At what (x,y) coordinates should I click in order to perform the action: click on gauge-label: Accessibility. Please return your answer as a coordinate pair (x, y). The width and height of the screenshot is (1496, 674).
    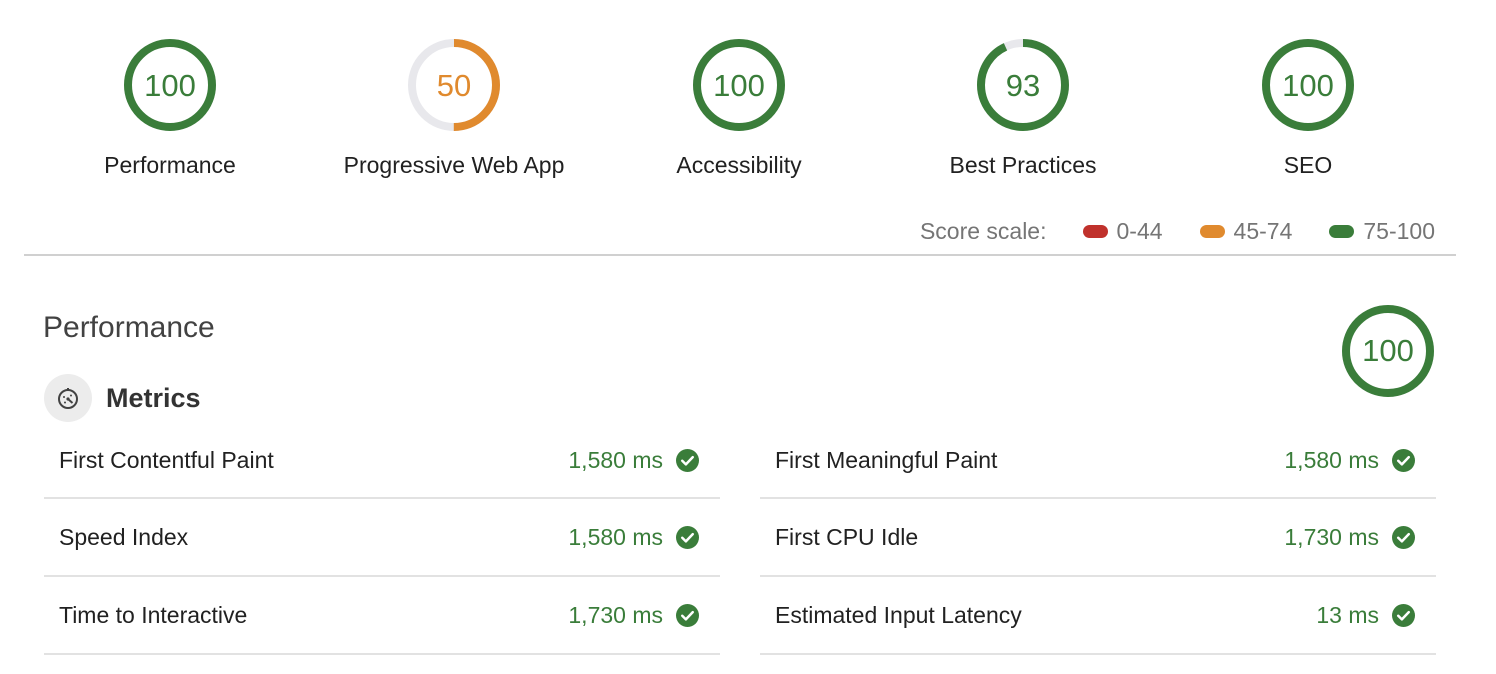
    Looking at the image, I should click on (739, 165).